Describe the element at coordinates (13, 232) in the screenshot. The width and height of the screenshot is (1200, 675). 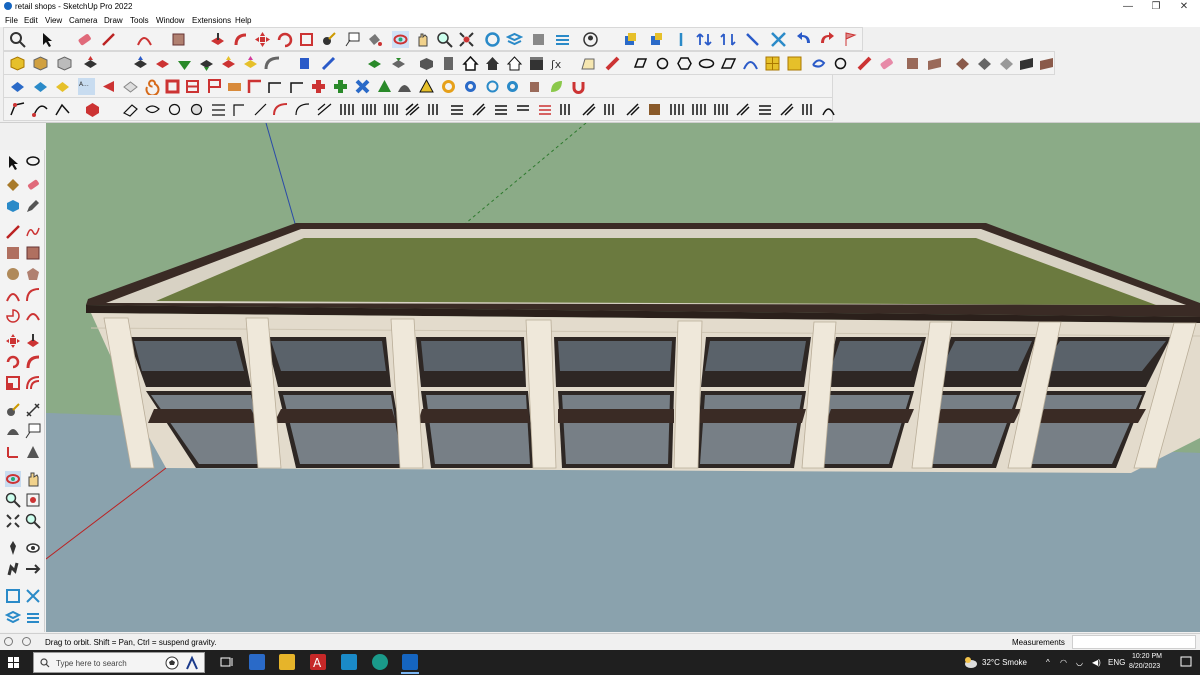
I see `line-tool-left-icon` at that location.